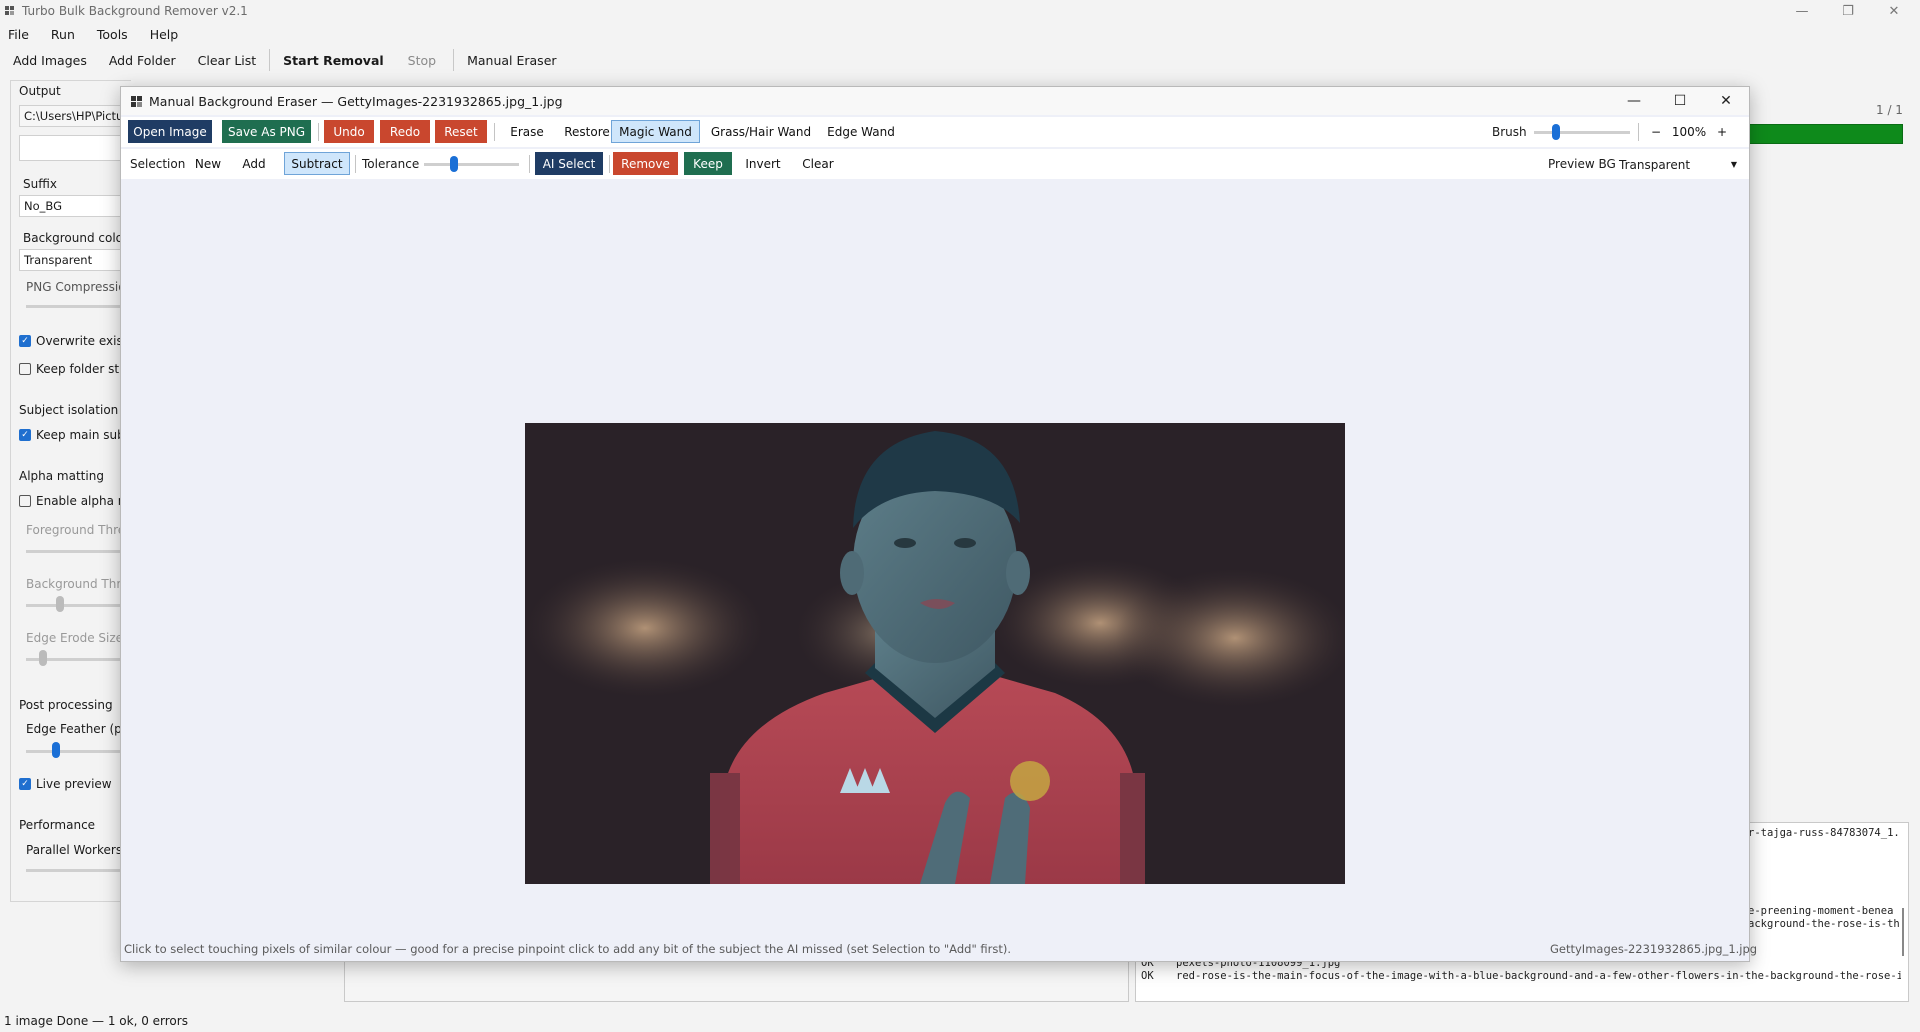 This screenshot has height=1032, width=1920. Describe the element at coordinates (1824, 134) in the screenshot. I see `progress-bar` at that location.